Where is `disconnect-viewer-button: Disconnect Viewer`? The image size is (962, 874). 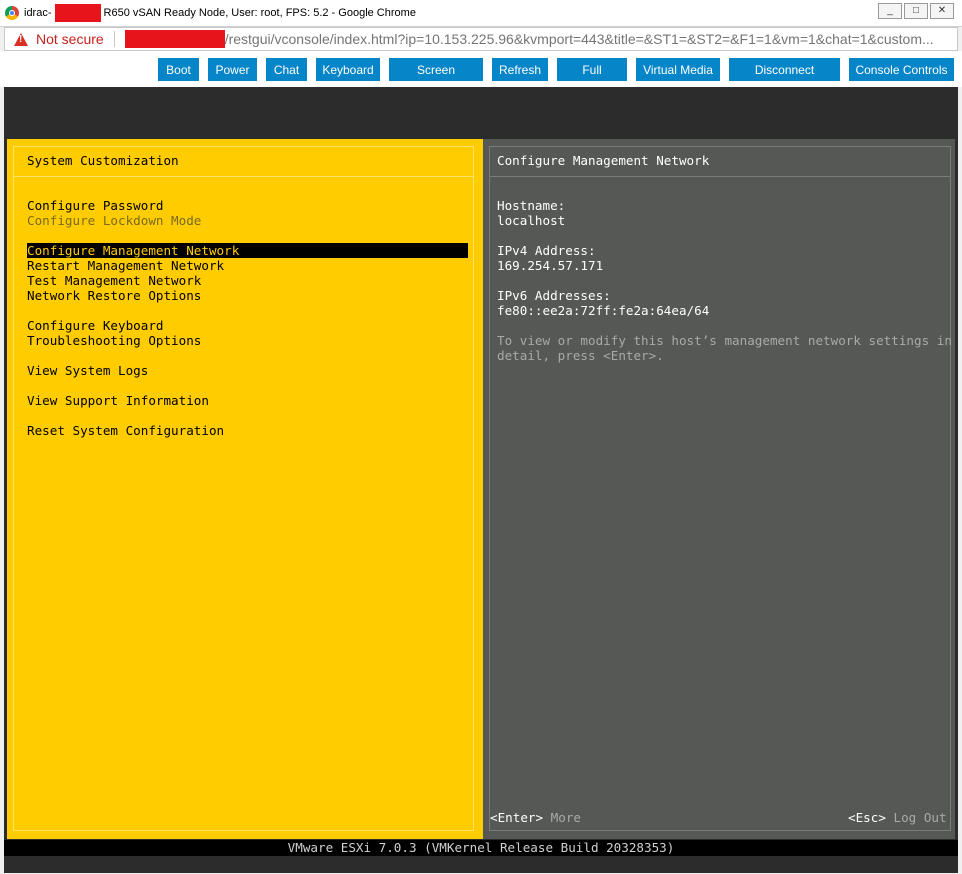 disconnect-viewer-button: Disconnect Viewer is located at coordinates (784, 79).